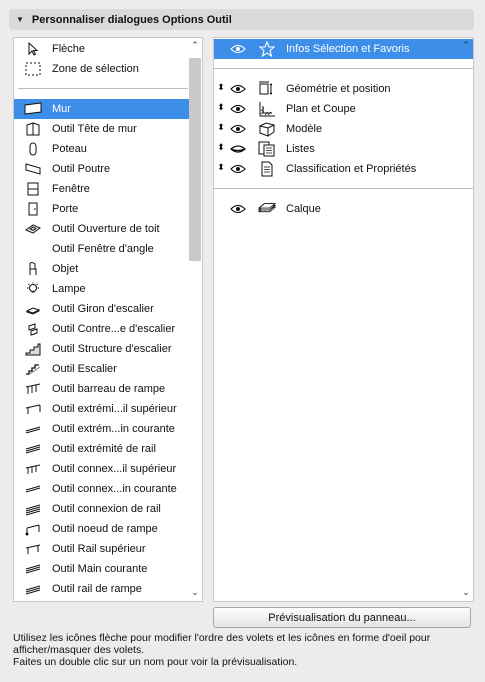 This screenshot has height=682, width=485. I want to click on list-item: Poteau, so click(101, 149).